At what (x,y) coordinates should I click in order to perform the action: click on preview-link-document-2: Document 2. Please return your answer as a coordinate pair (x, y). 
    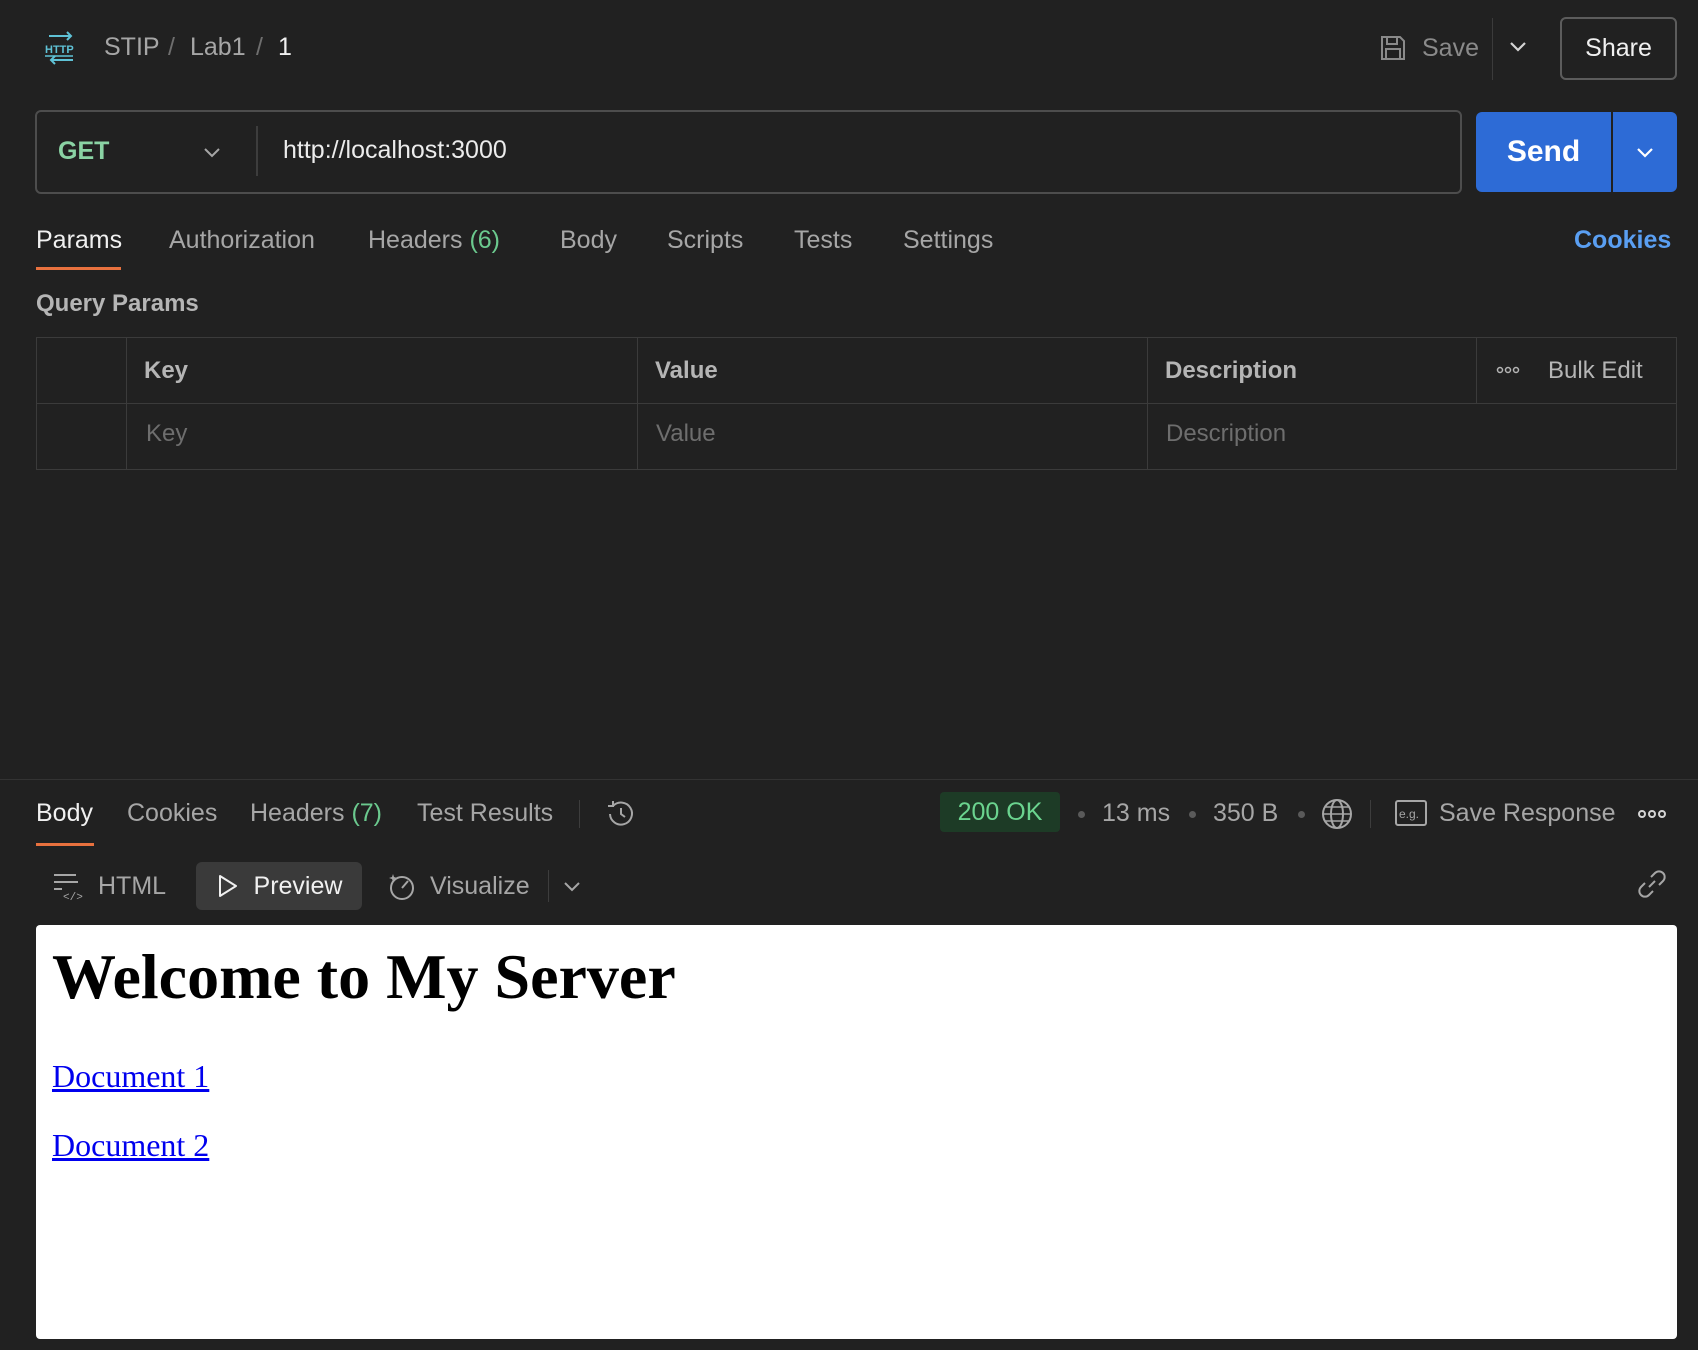
    Looking at the image, I should click on (130, 1145).